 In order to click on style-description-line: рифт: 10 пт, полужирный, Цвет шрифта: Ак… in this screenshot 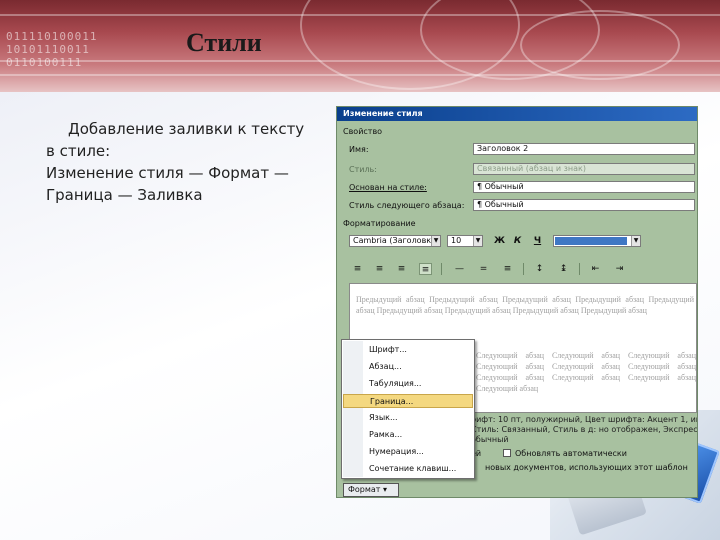, I will do `click(584, 419)`.